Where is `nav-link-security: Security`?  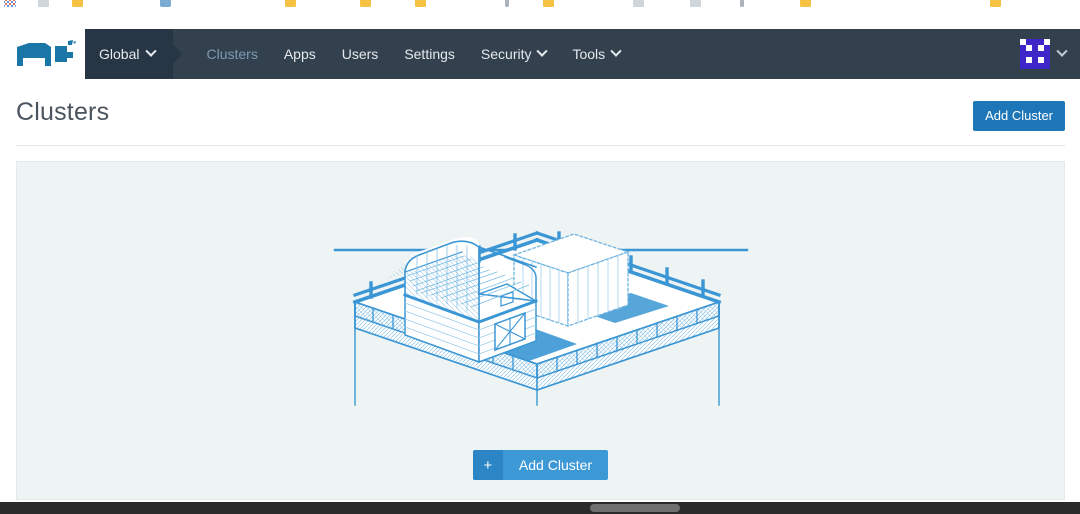 nav-link-security: Security is located at coordinates (514, 54).